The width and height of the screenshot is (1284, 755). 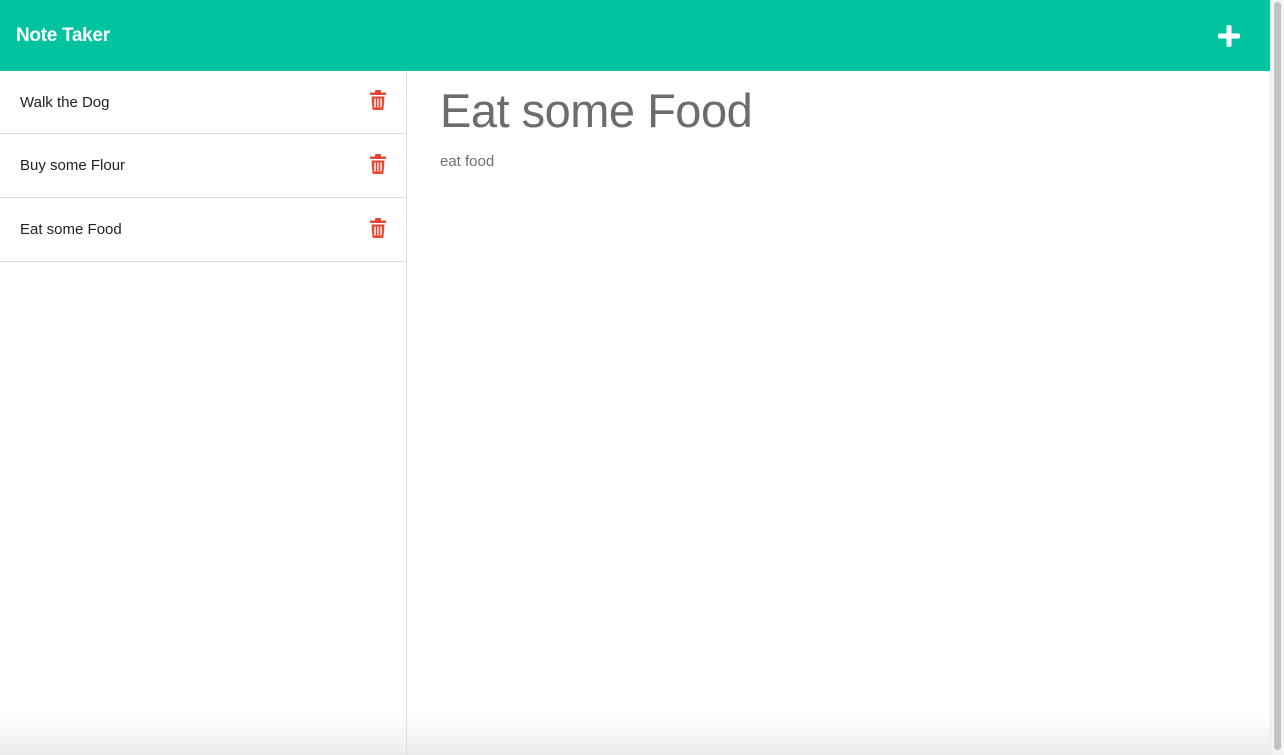 I want to click on app-title: Note Taker, so click(x=63, y=36).